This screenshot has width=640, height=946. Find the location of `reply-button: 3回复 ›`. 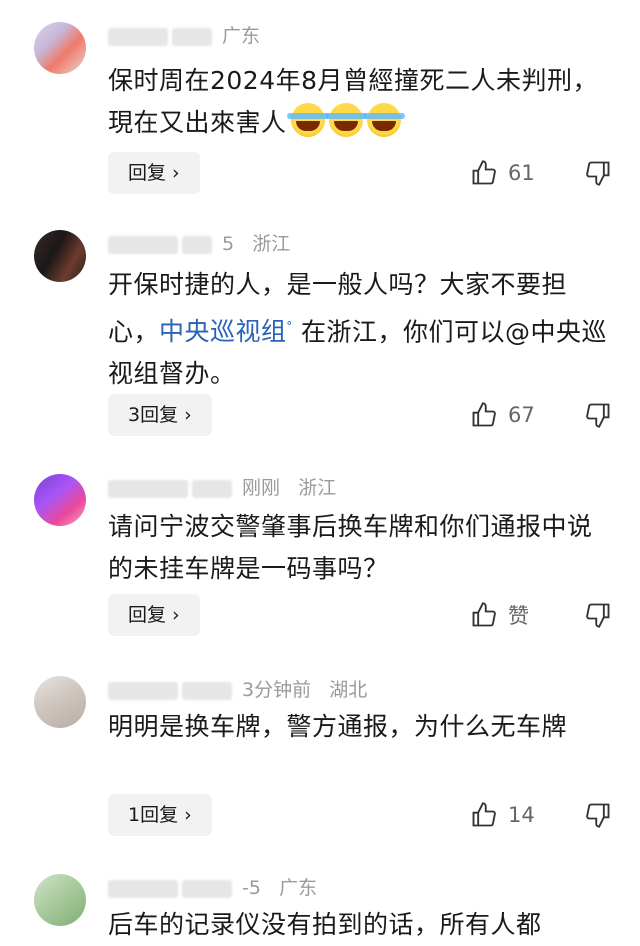

reply-button: 3回复 › is located at coordinates (160, 415).